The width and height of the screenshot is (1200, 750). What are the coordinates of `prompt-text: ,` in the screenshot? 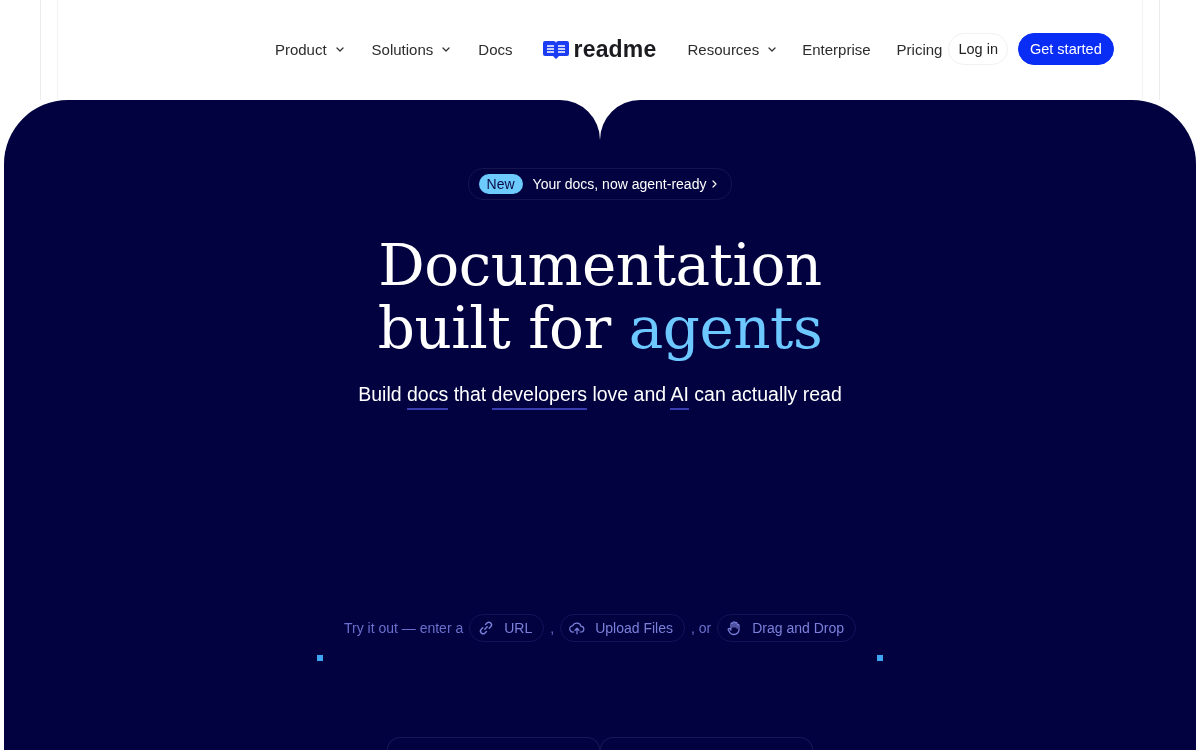 It's located at (552, 628).